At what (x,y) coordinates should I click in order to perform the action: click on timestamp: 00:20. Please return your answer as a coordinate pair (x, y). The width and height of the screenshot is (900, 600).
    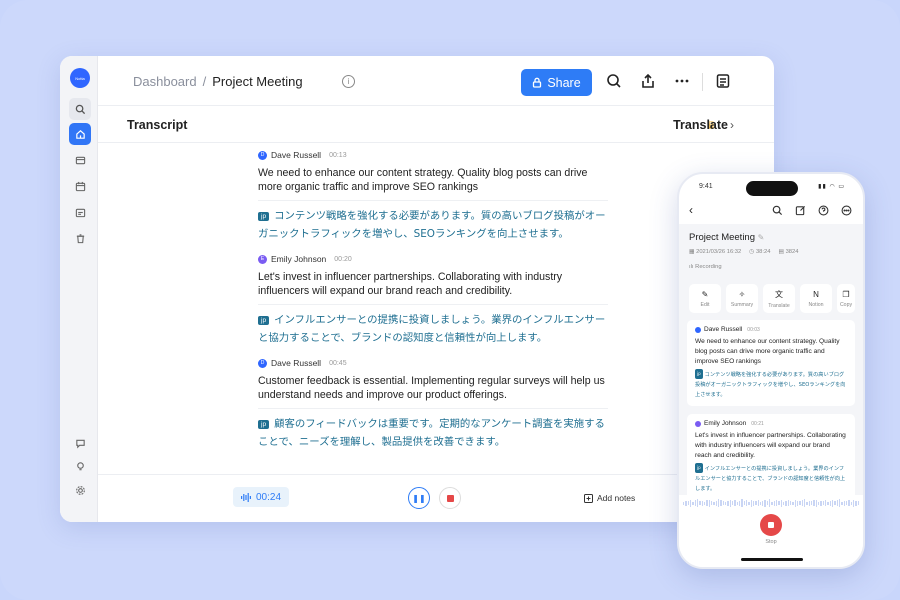
    Looking at the image, I should click on (343, 259).